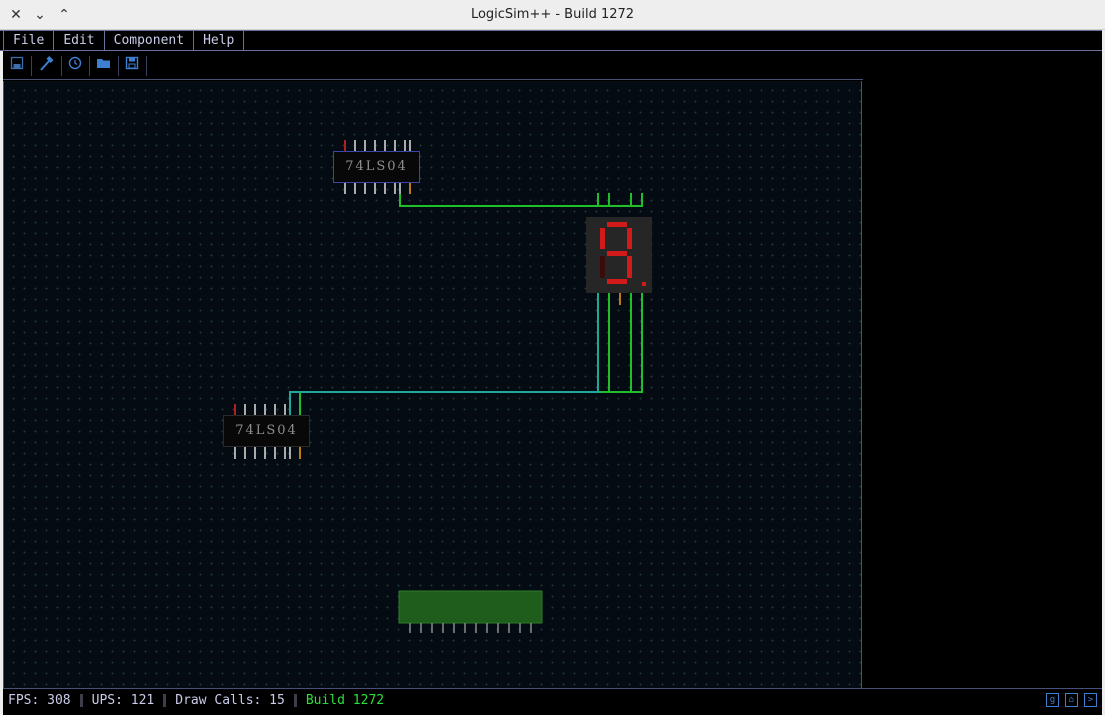  I want to click on chip-74ls04-2: 74LS04, so click(266, 431).